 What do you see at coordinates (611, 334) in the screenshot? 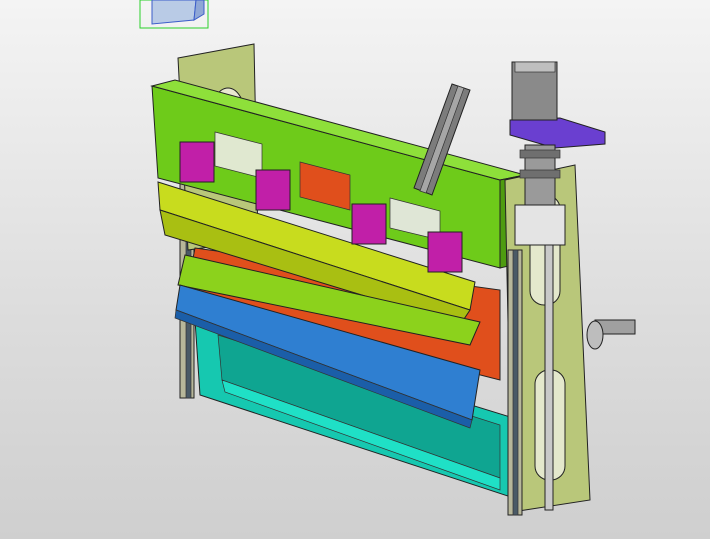
I see `side-shaft` at bounding box center [611, 334].